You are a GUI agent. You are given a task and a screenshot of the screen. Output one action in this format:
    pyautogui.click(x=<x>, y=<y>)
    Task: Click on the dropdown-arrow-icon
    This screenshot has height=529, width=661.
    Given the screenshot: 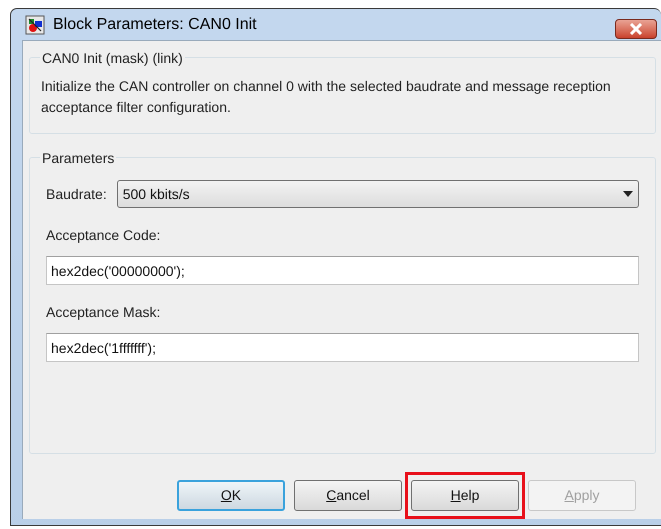 What is the action you would take?
    pyautogui.click(x=628, y=194)
    